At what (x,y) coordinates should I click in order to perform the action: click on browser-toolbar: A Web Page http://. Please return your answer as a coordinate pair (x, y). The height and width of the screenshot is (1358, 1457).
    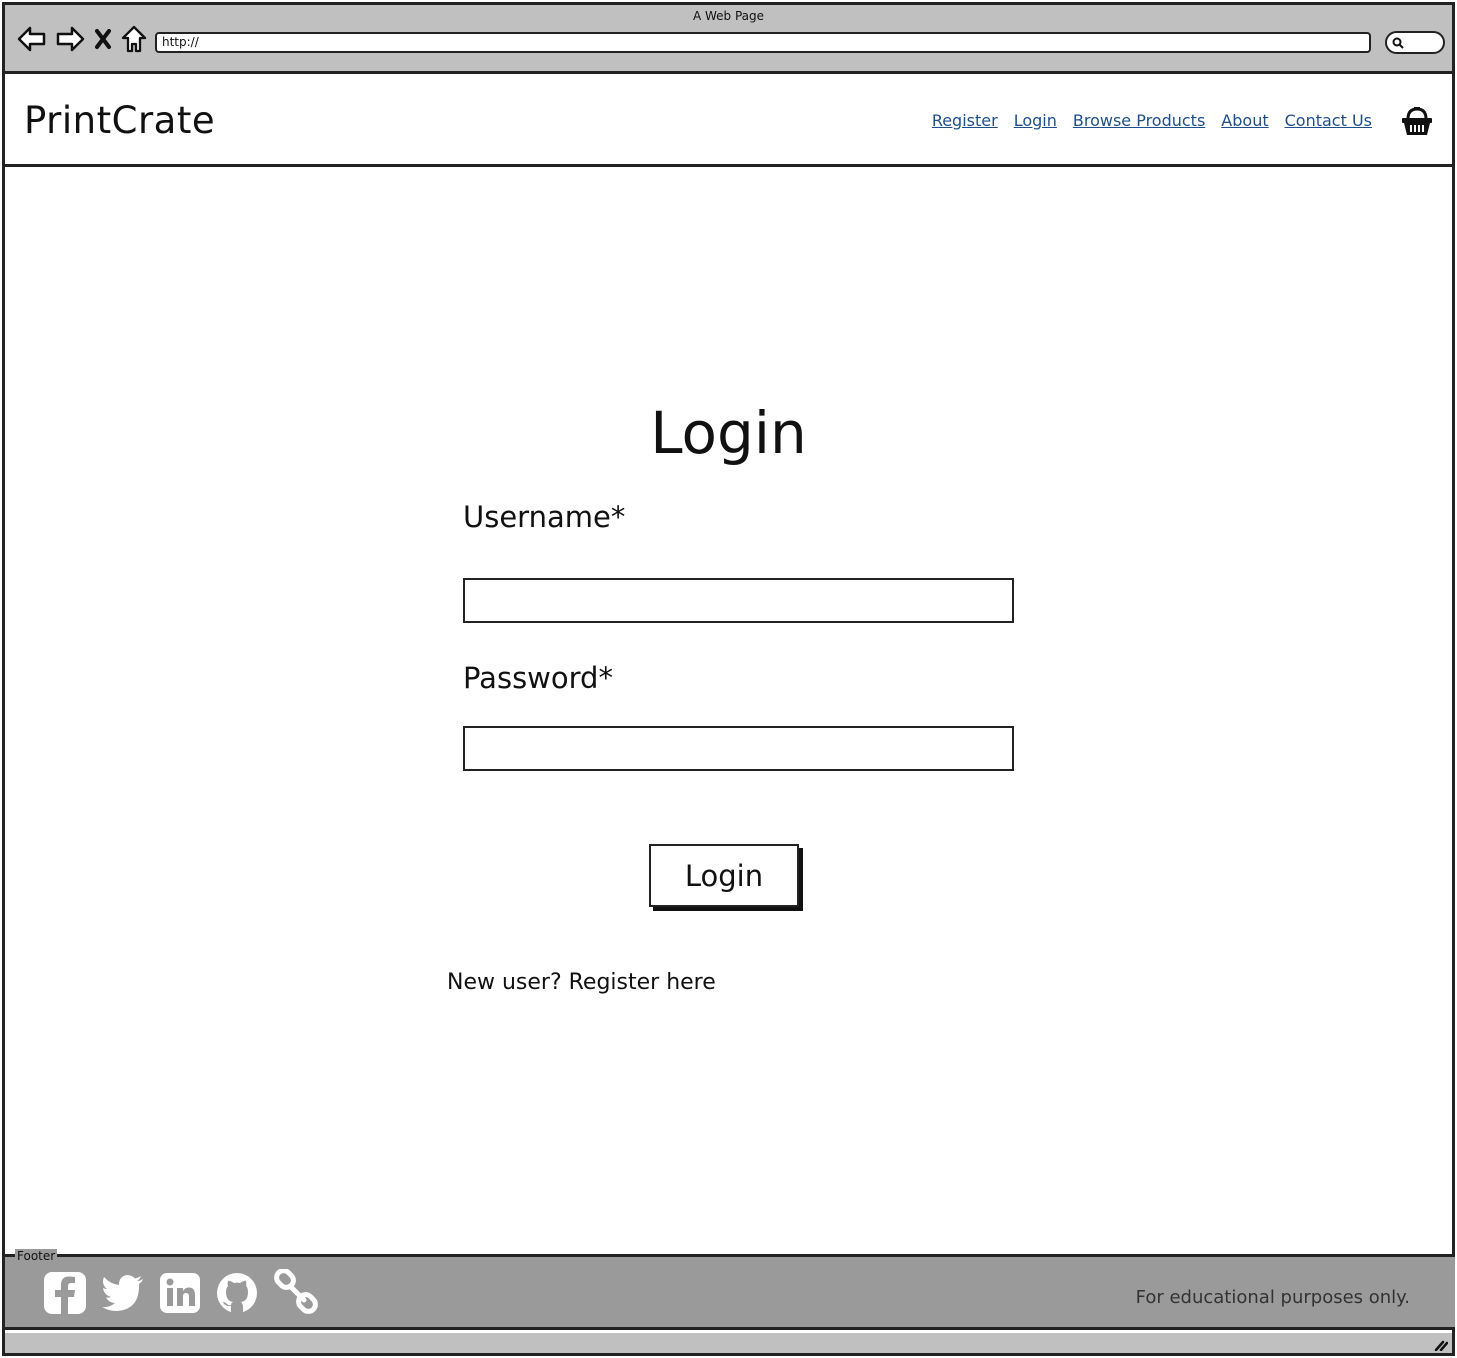
    Looking at the image, I should click on (728, 39).